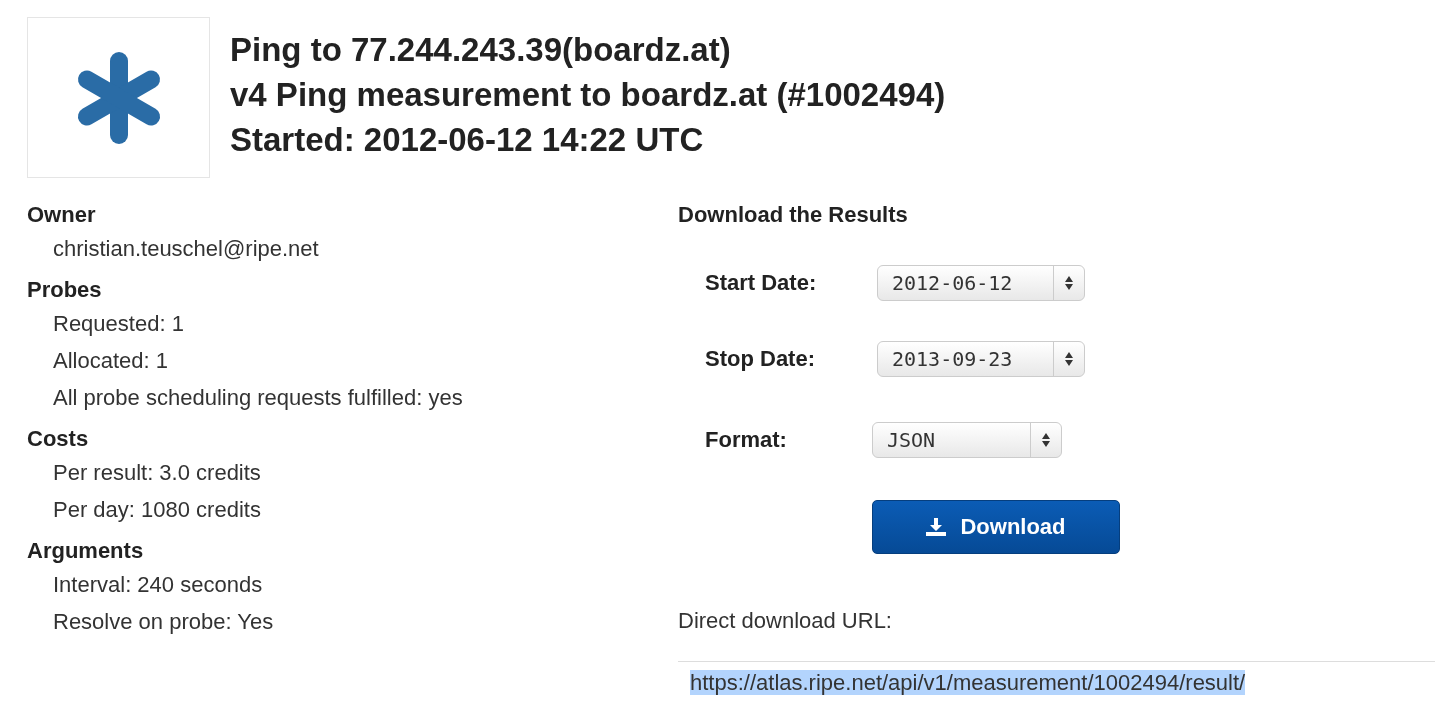 The height and width of the screenshot is (721, 1435). What do you see at coordinates (158, 585) in the screenshot?
I see `detail-text: Interval: 240 seconds` at bounding box center [158, 585].